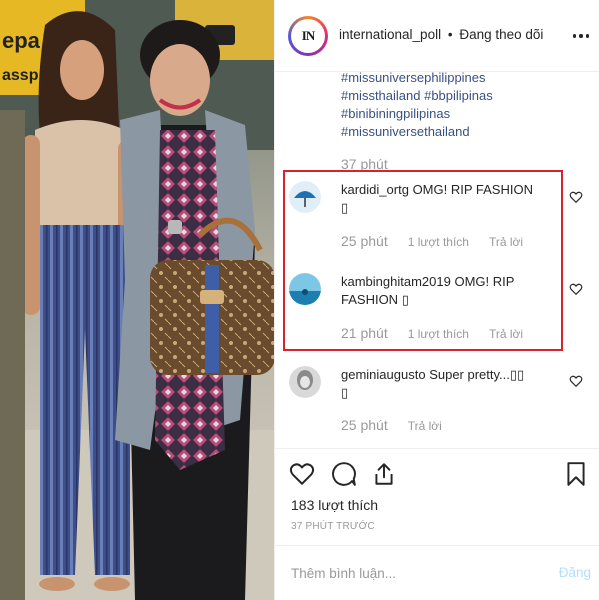  Describe the element at coordinates (576, 474) in the screenshot. I see `bookmark-icon` at that location.